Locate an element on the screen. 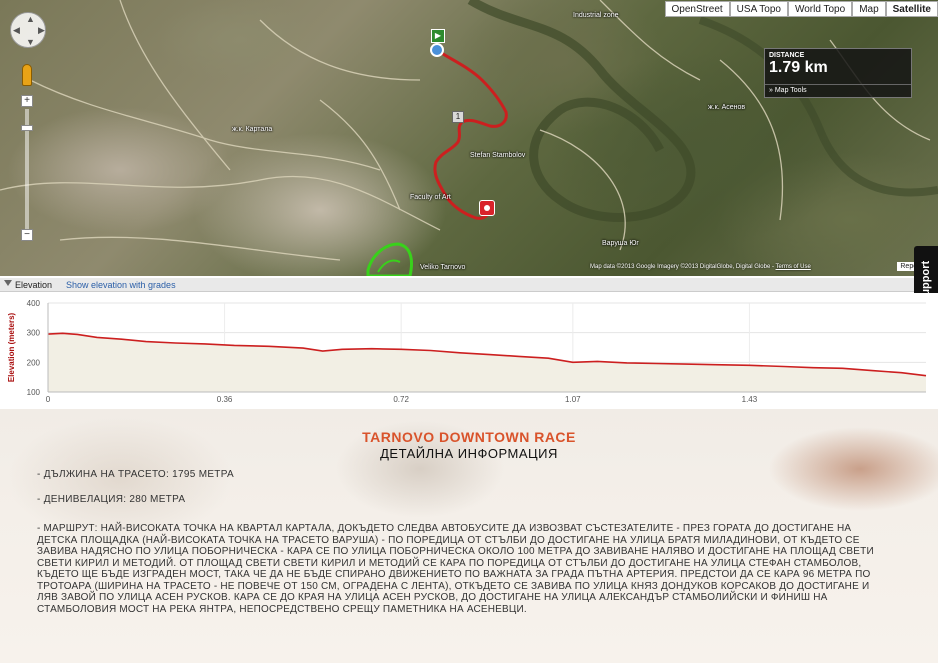  distance-label: DISTANCE is located at coordinates (787, 55).